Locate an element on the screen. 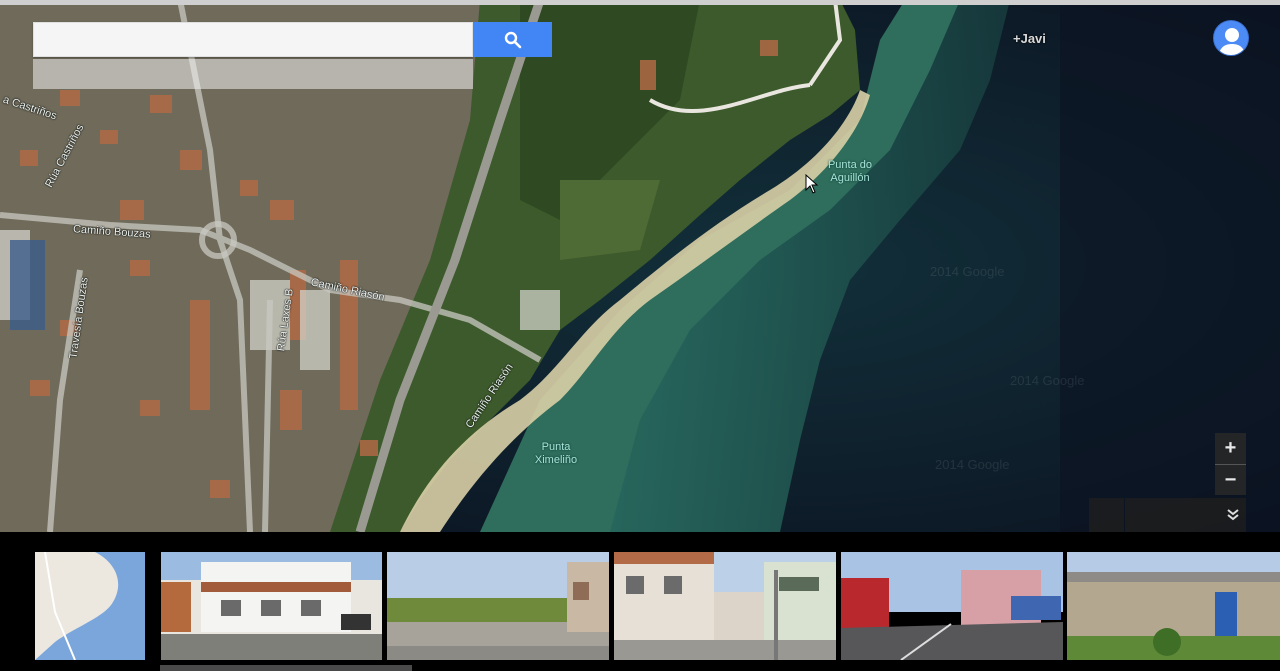  search-box is located at coordinates (253, 39).